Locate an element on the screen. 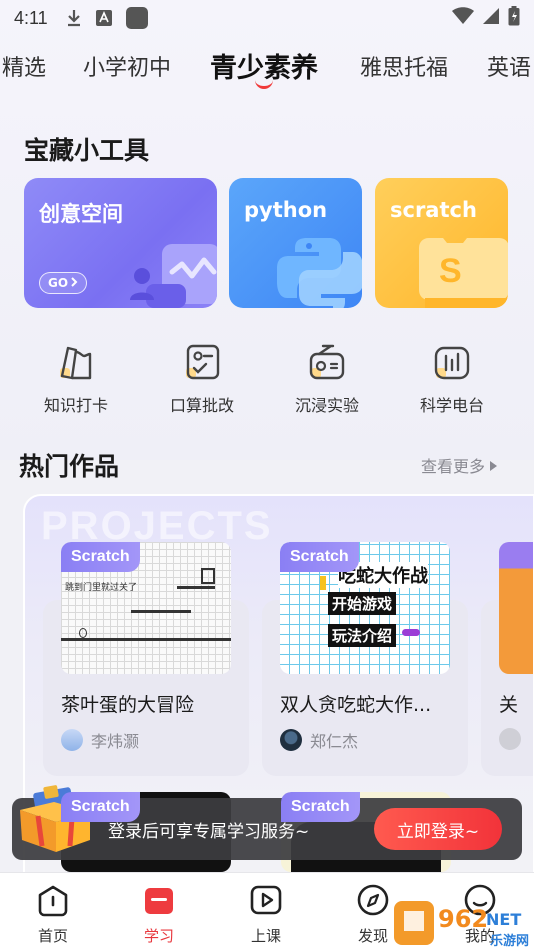  signal-icon is located at coordinates (491, 18).